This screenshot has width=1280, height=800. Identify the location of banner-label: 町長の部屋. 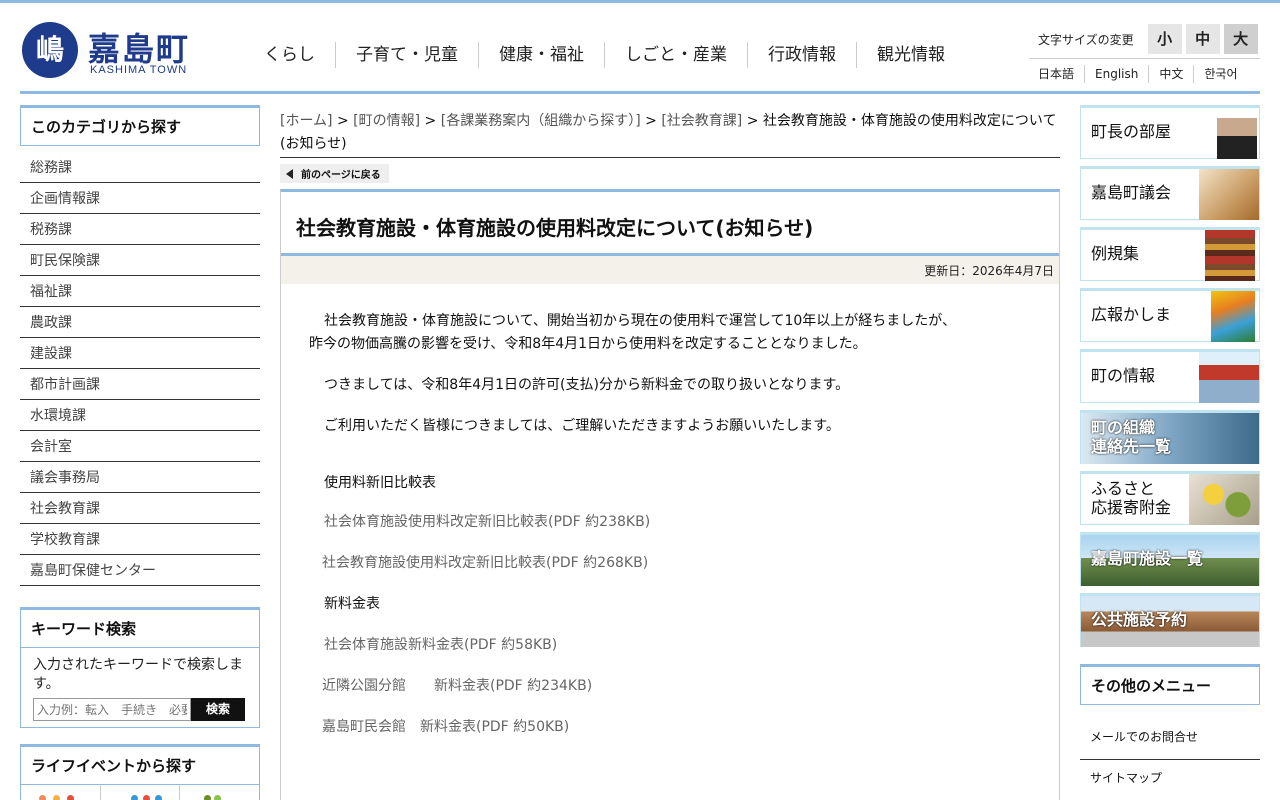
(1131, 131).